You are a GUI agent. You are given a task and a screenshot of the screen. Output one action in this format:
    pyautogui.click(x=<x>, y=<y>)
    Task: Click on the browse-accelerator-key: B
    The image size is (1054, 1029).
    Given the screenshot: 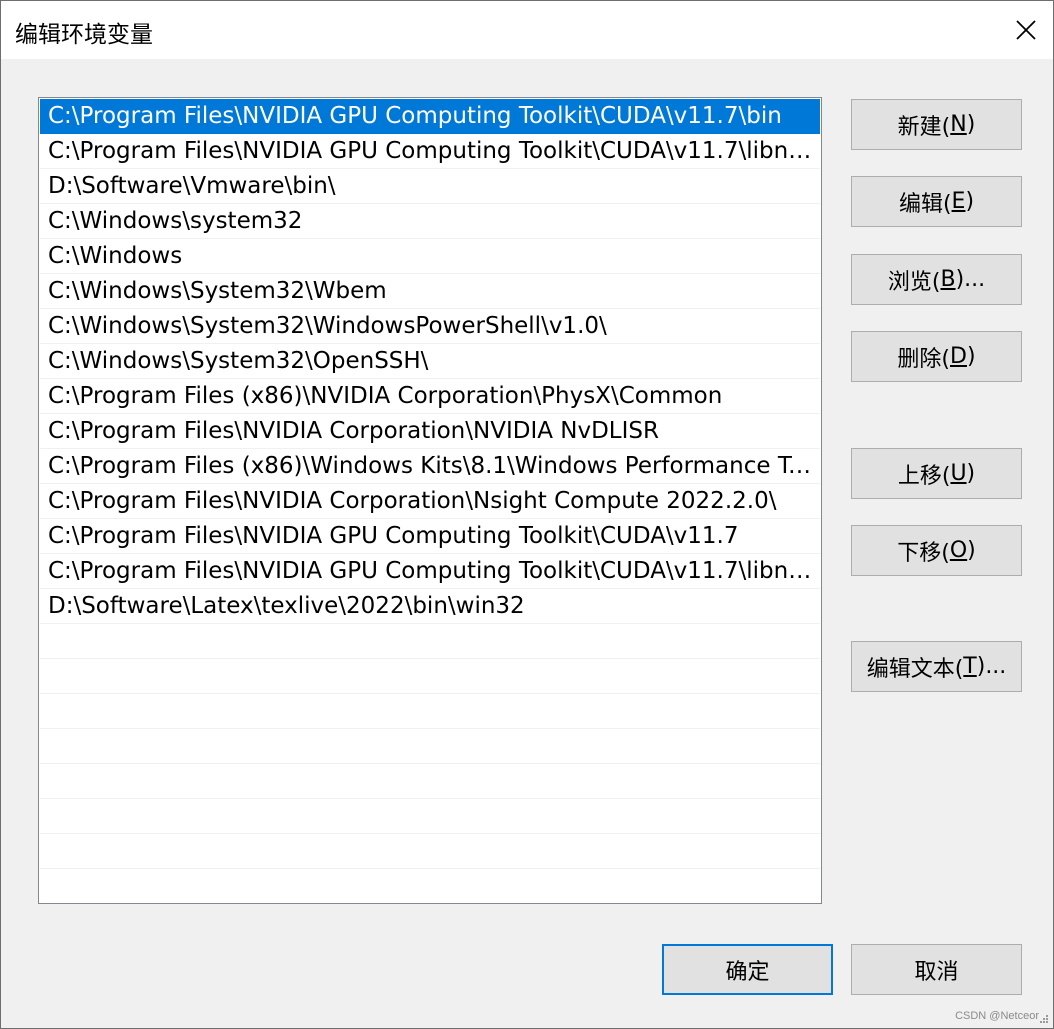 What is the action you would take?
    pyautogui.click(x=948, y=279)
    